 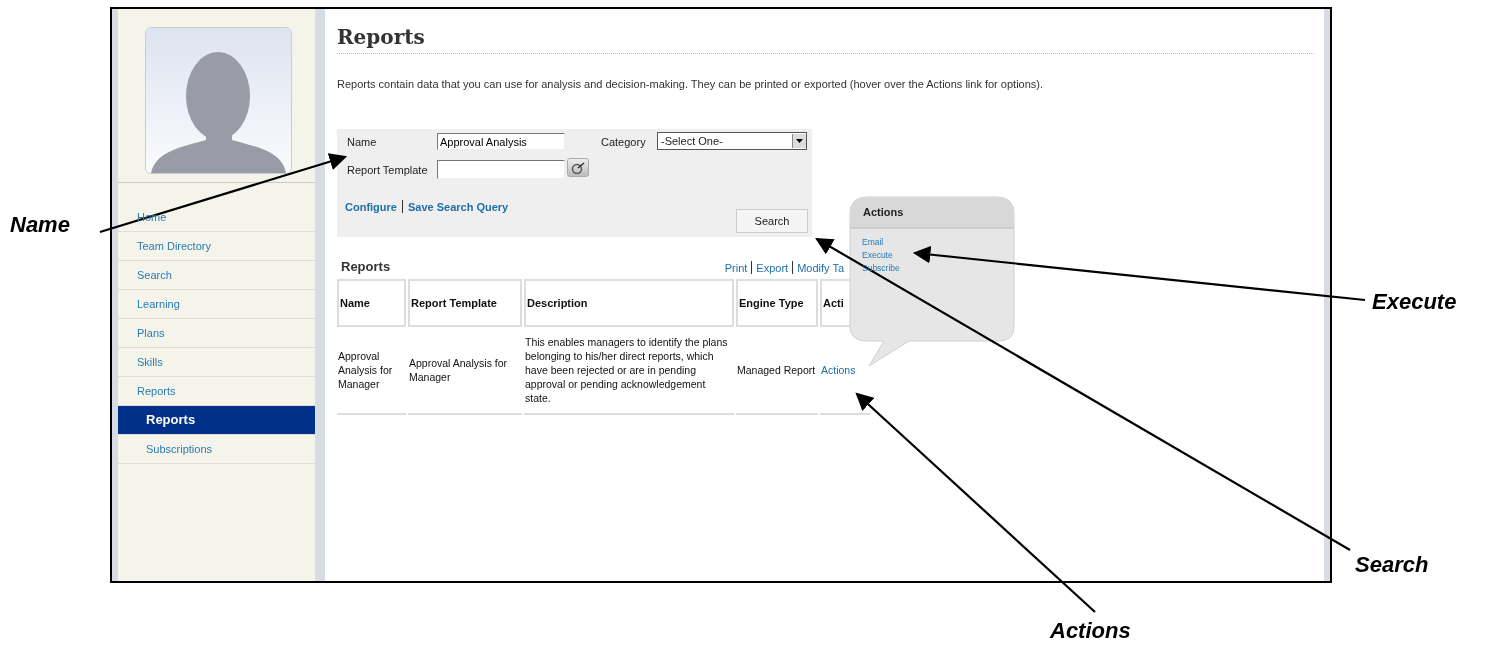 I want to click on callout-label: Search, so click(x=1392, y=565).